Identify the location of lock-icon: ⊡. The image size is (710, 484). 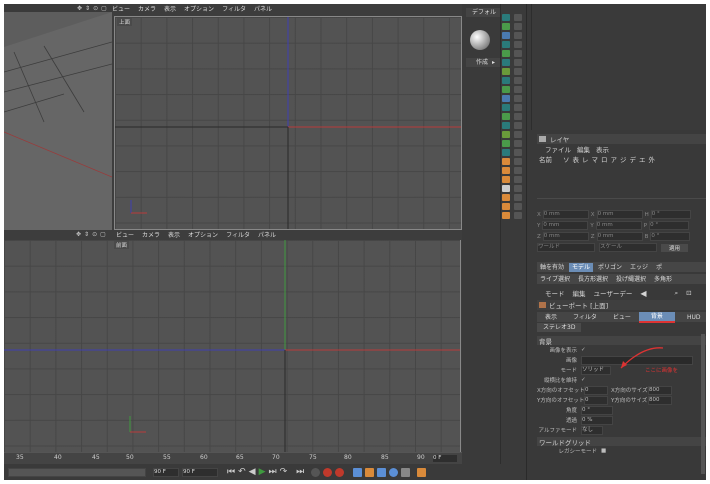
(688, 293).